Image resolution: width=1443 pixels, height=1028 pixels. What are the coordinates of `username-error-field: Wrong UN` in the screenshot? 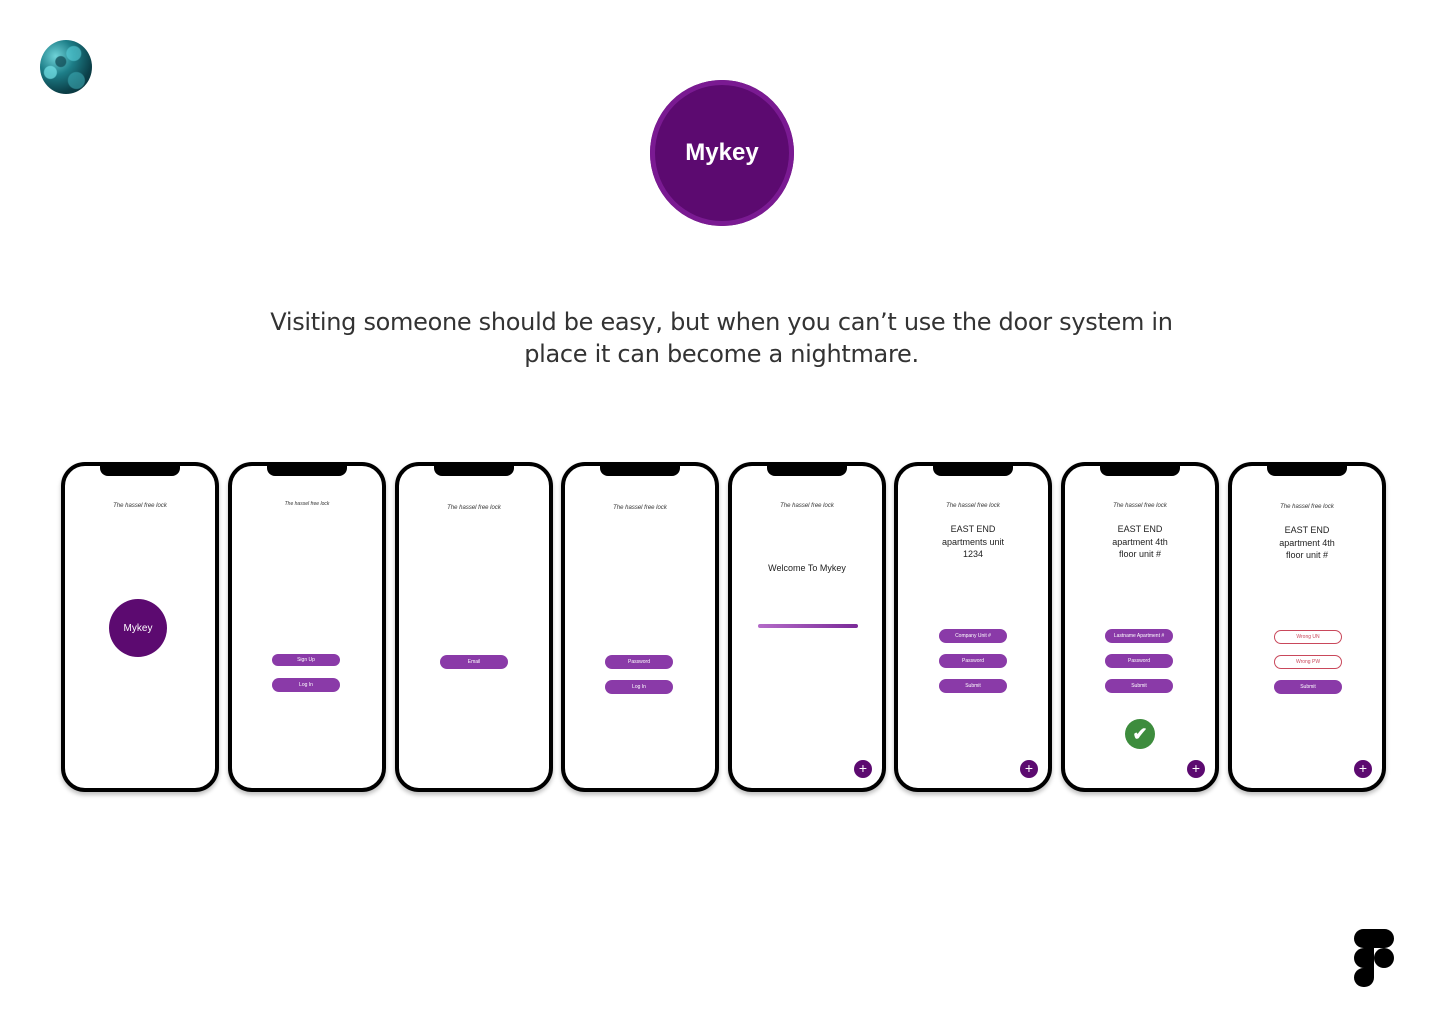 It's located at (1308, 637).